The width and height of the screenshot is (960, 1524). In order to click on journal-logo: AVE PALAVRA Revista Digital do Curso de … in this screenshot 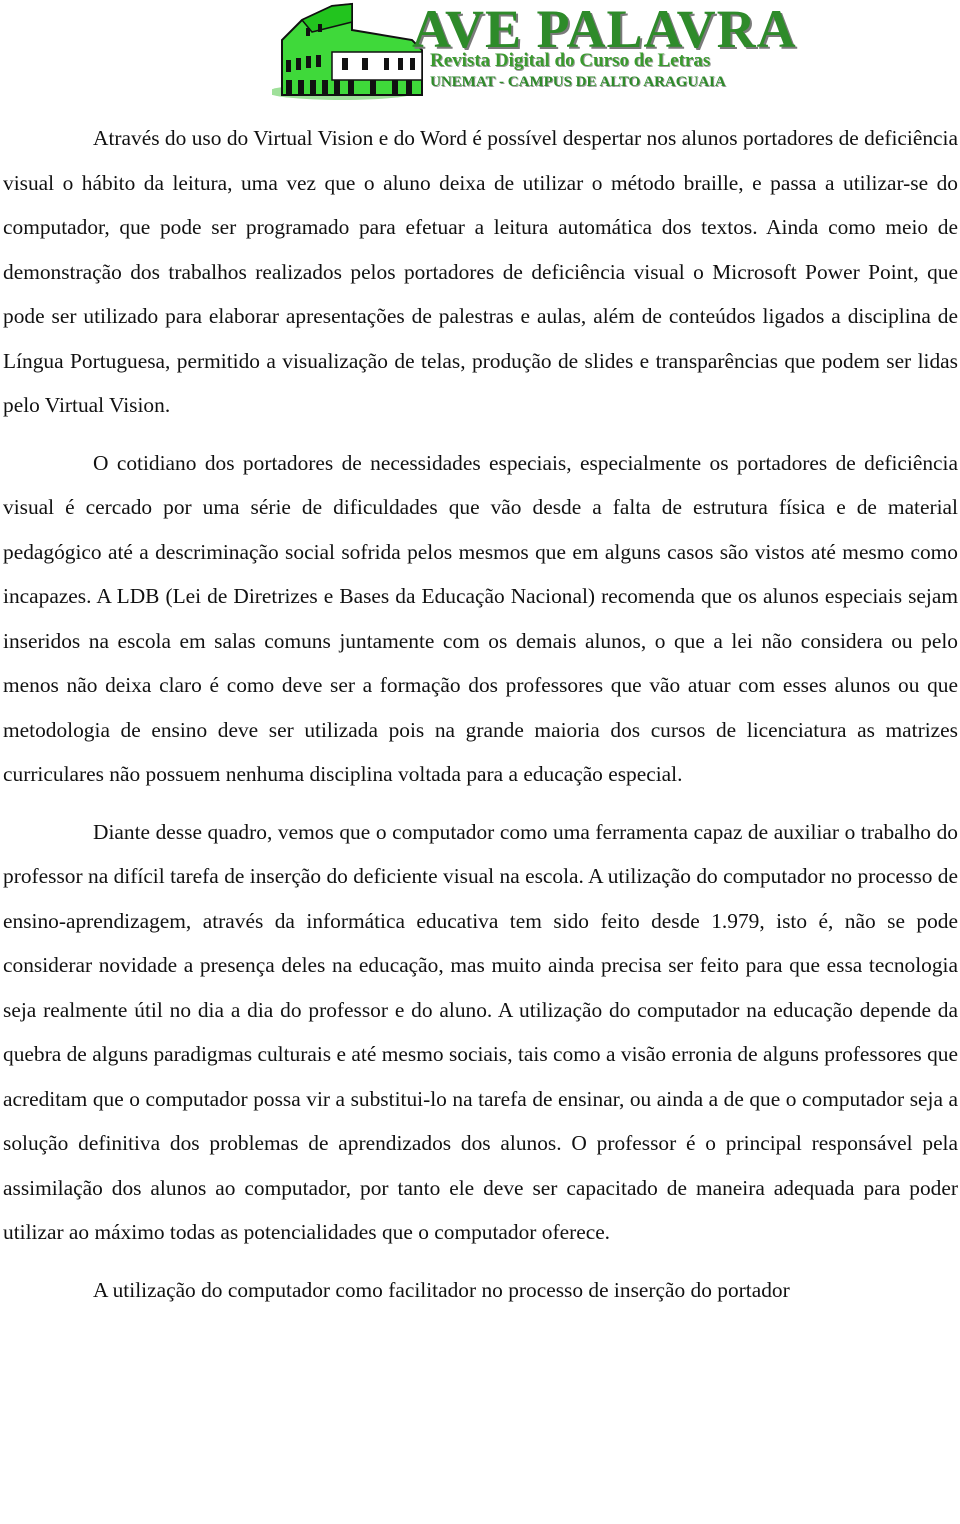, I will do `click(534, 50)`.